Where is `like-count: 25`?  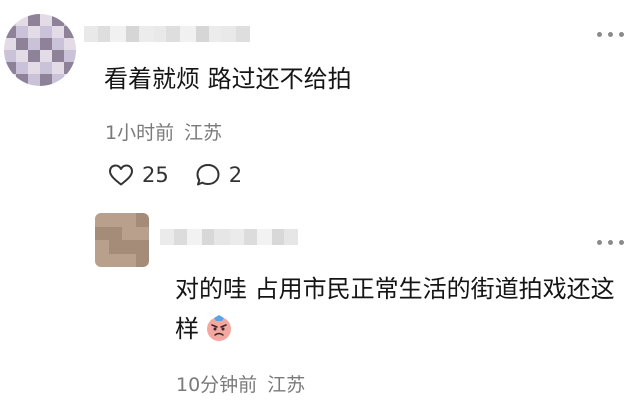 like-count: 25 is located at coordinates (155, 175).